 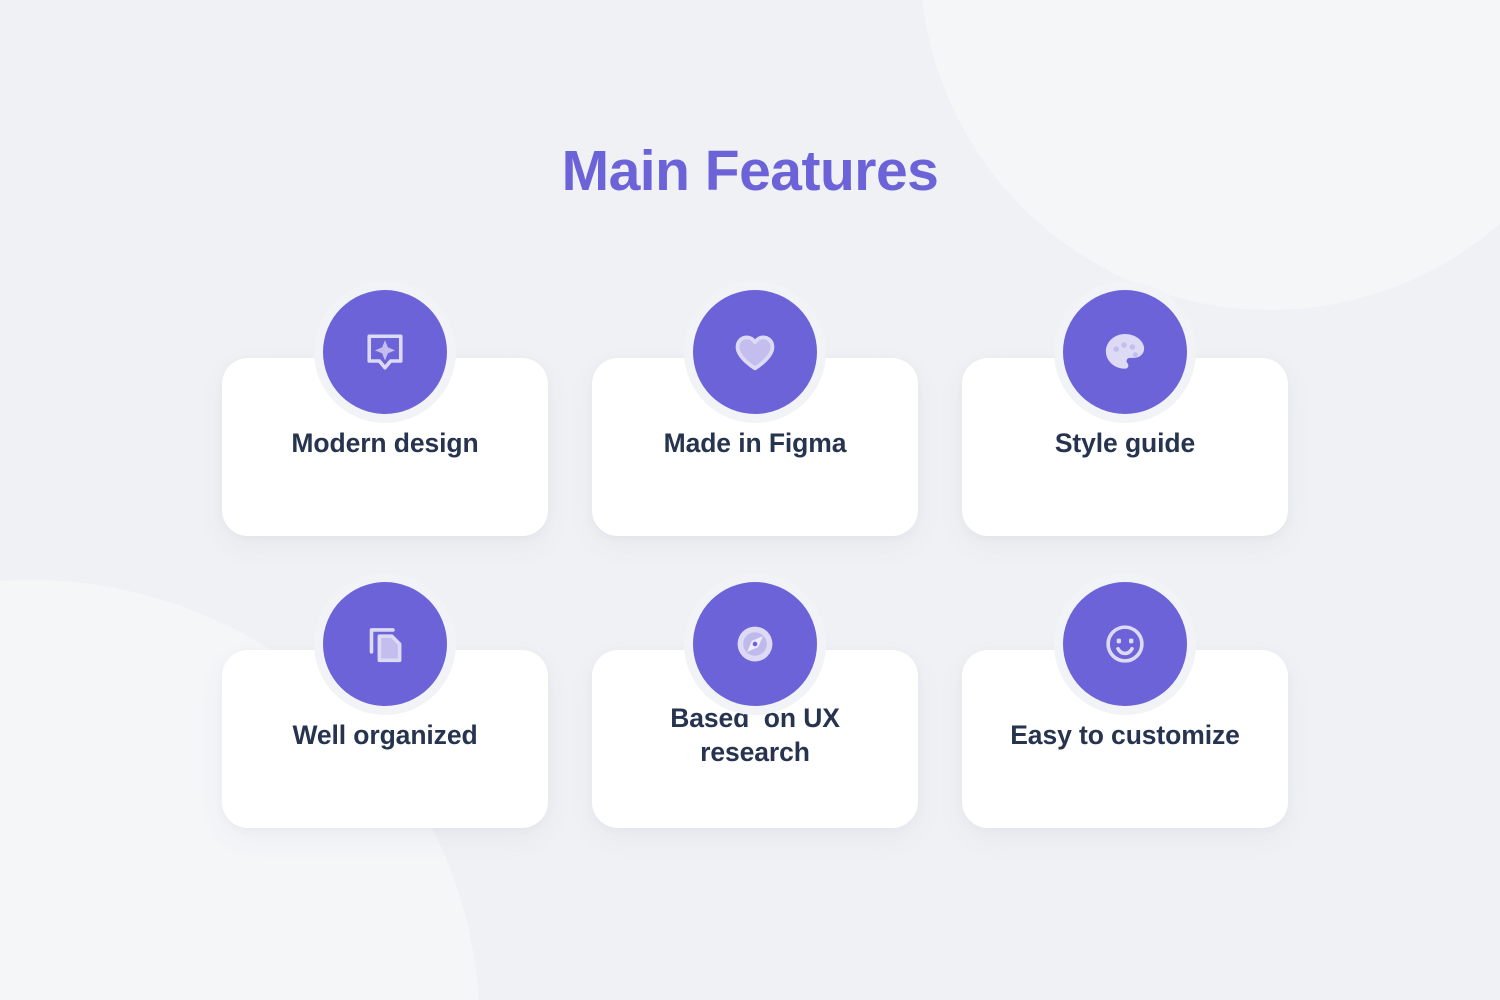 What do you see at coordinates (755, 443) in the screenshot?
I see `feature-card-label: Made in Figma` at bounding box center [755, 443].